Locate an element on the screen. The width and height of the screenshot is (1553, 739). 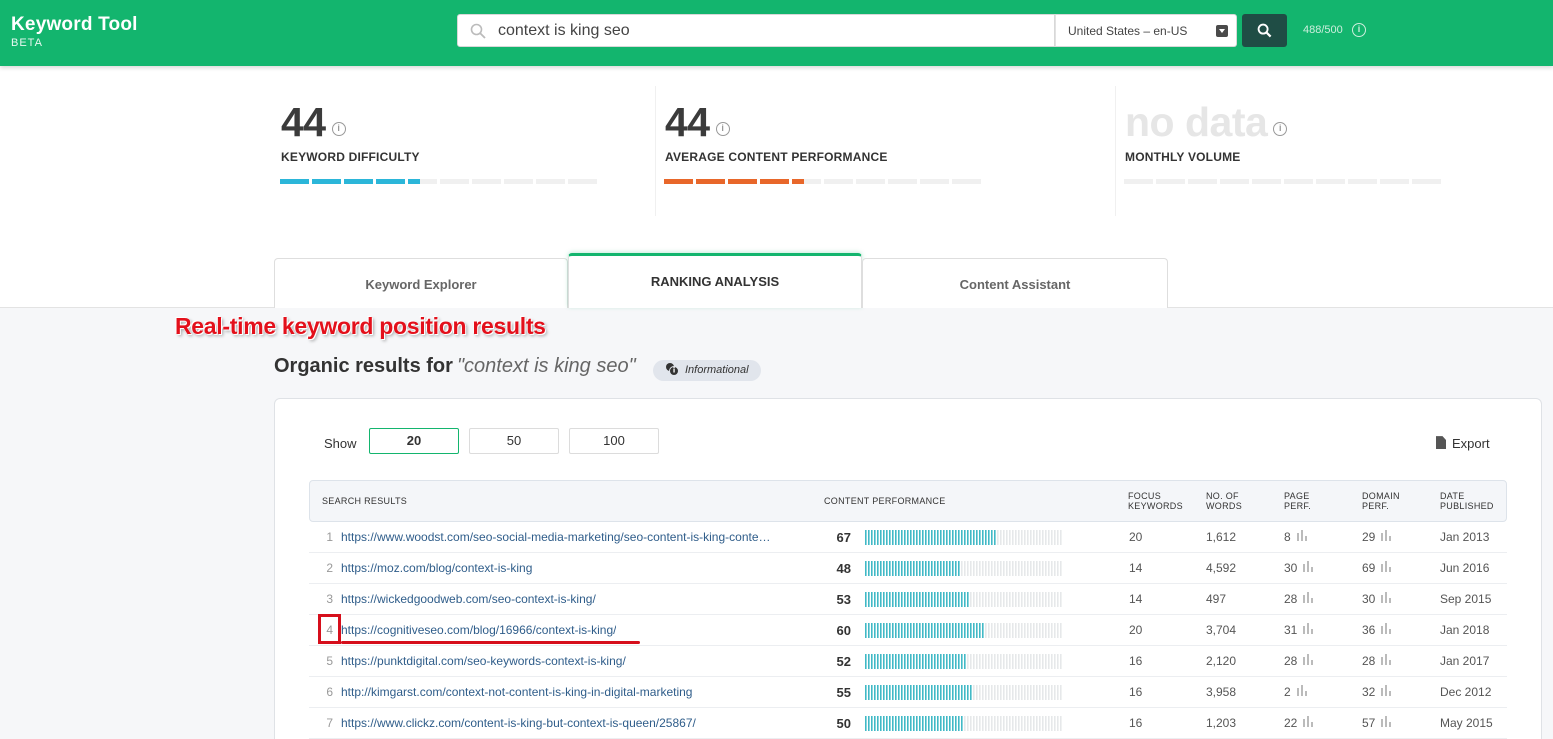
focus-keywords-value: 14 is located at coordinates (1136, 599).